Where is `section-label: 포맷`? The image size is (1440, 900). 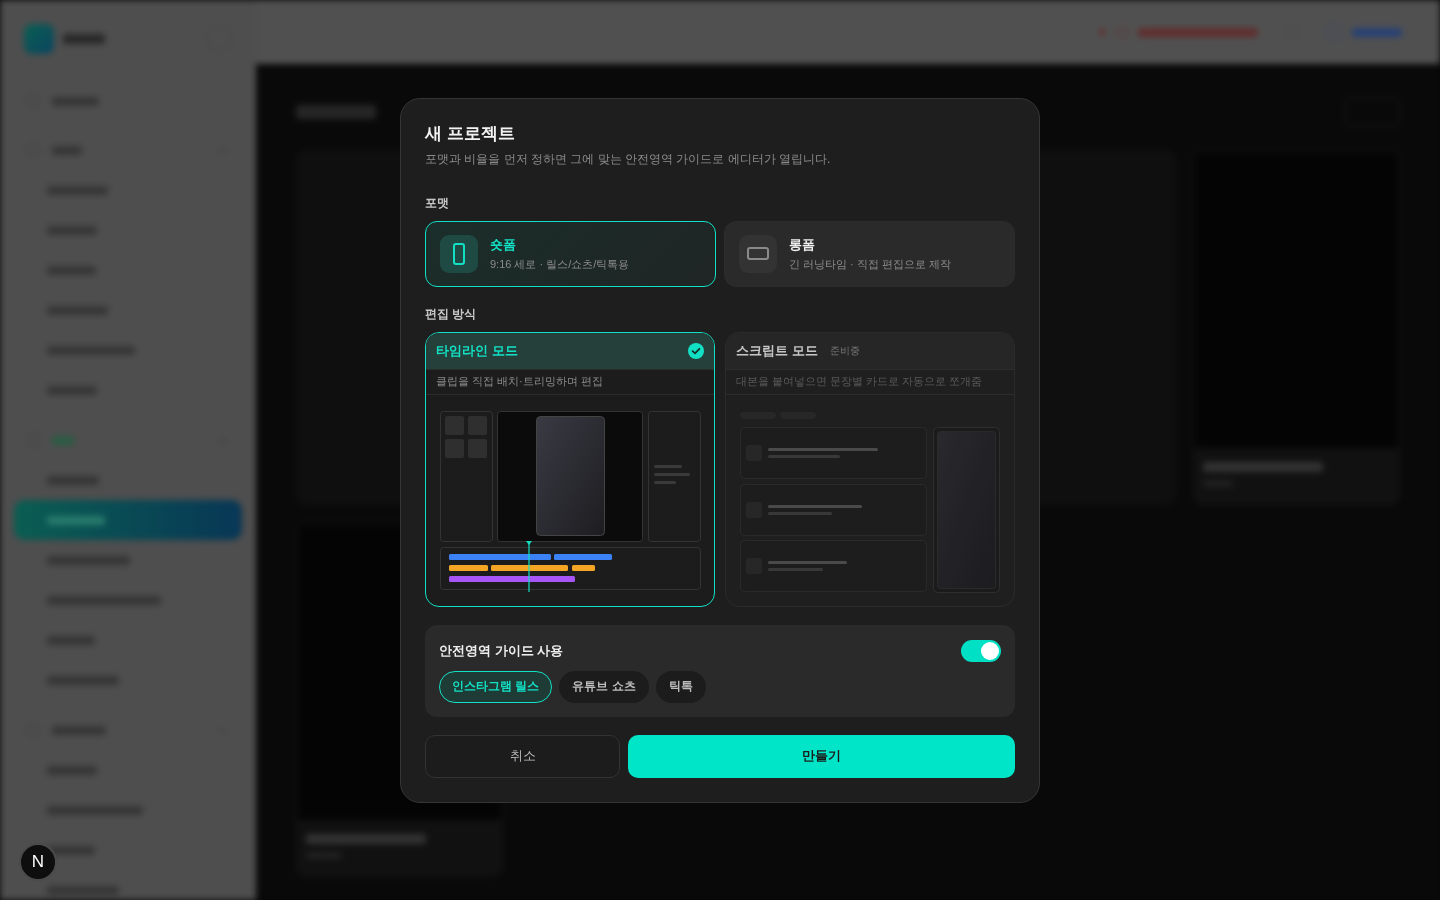 section-label: 포맷 is located at coordinates (437, 202).